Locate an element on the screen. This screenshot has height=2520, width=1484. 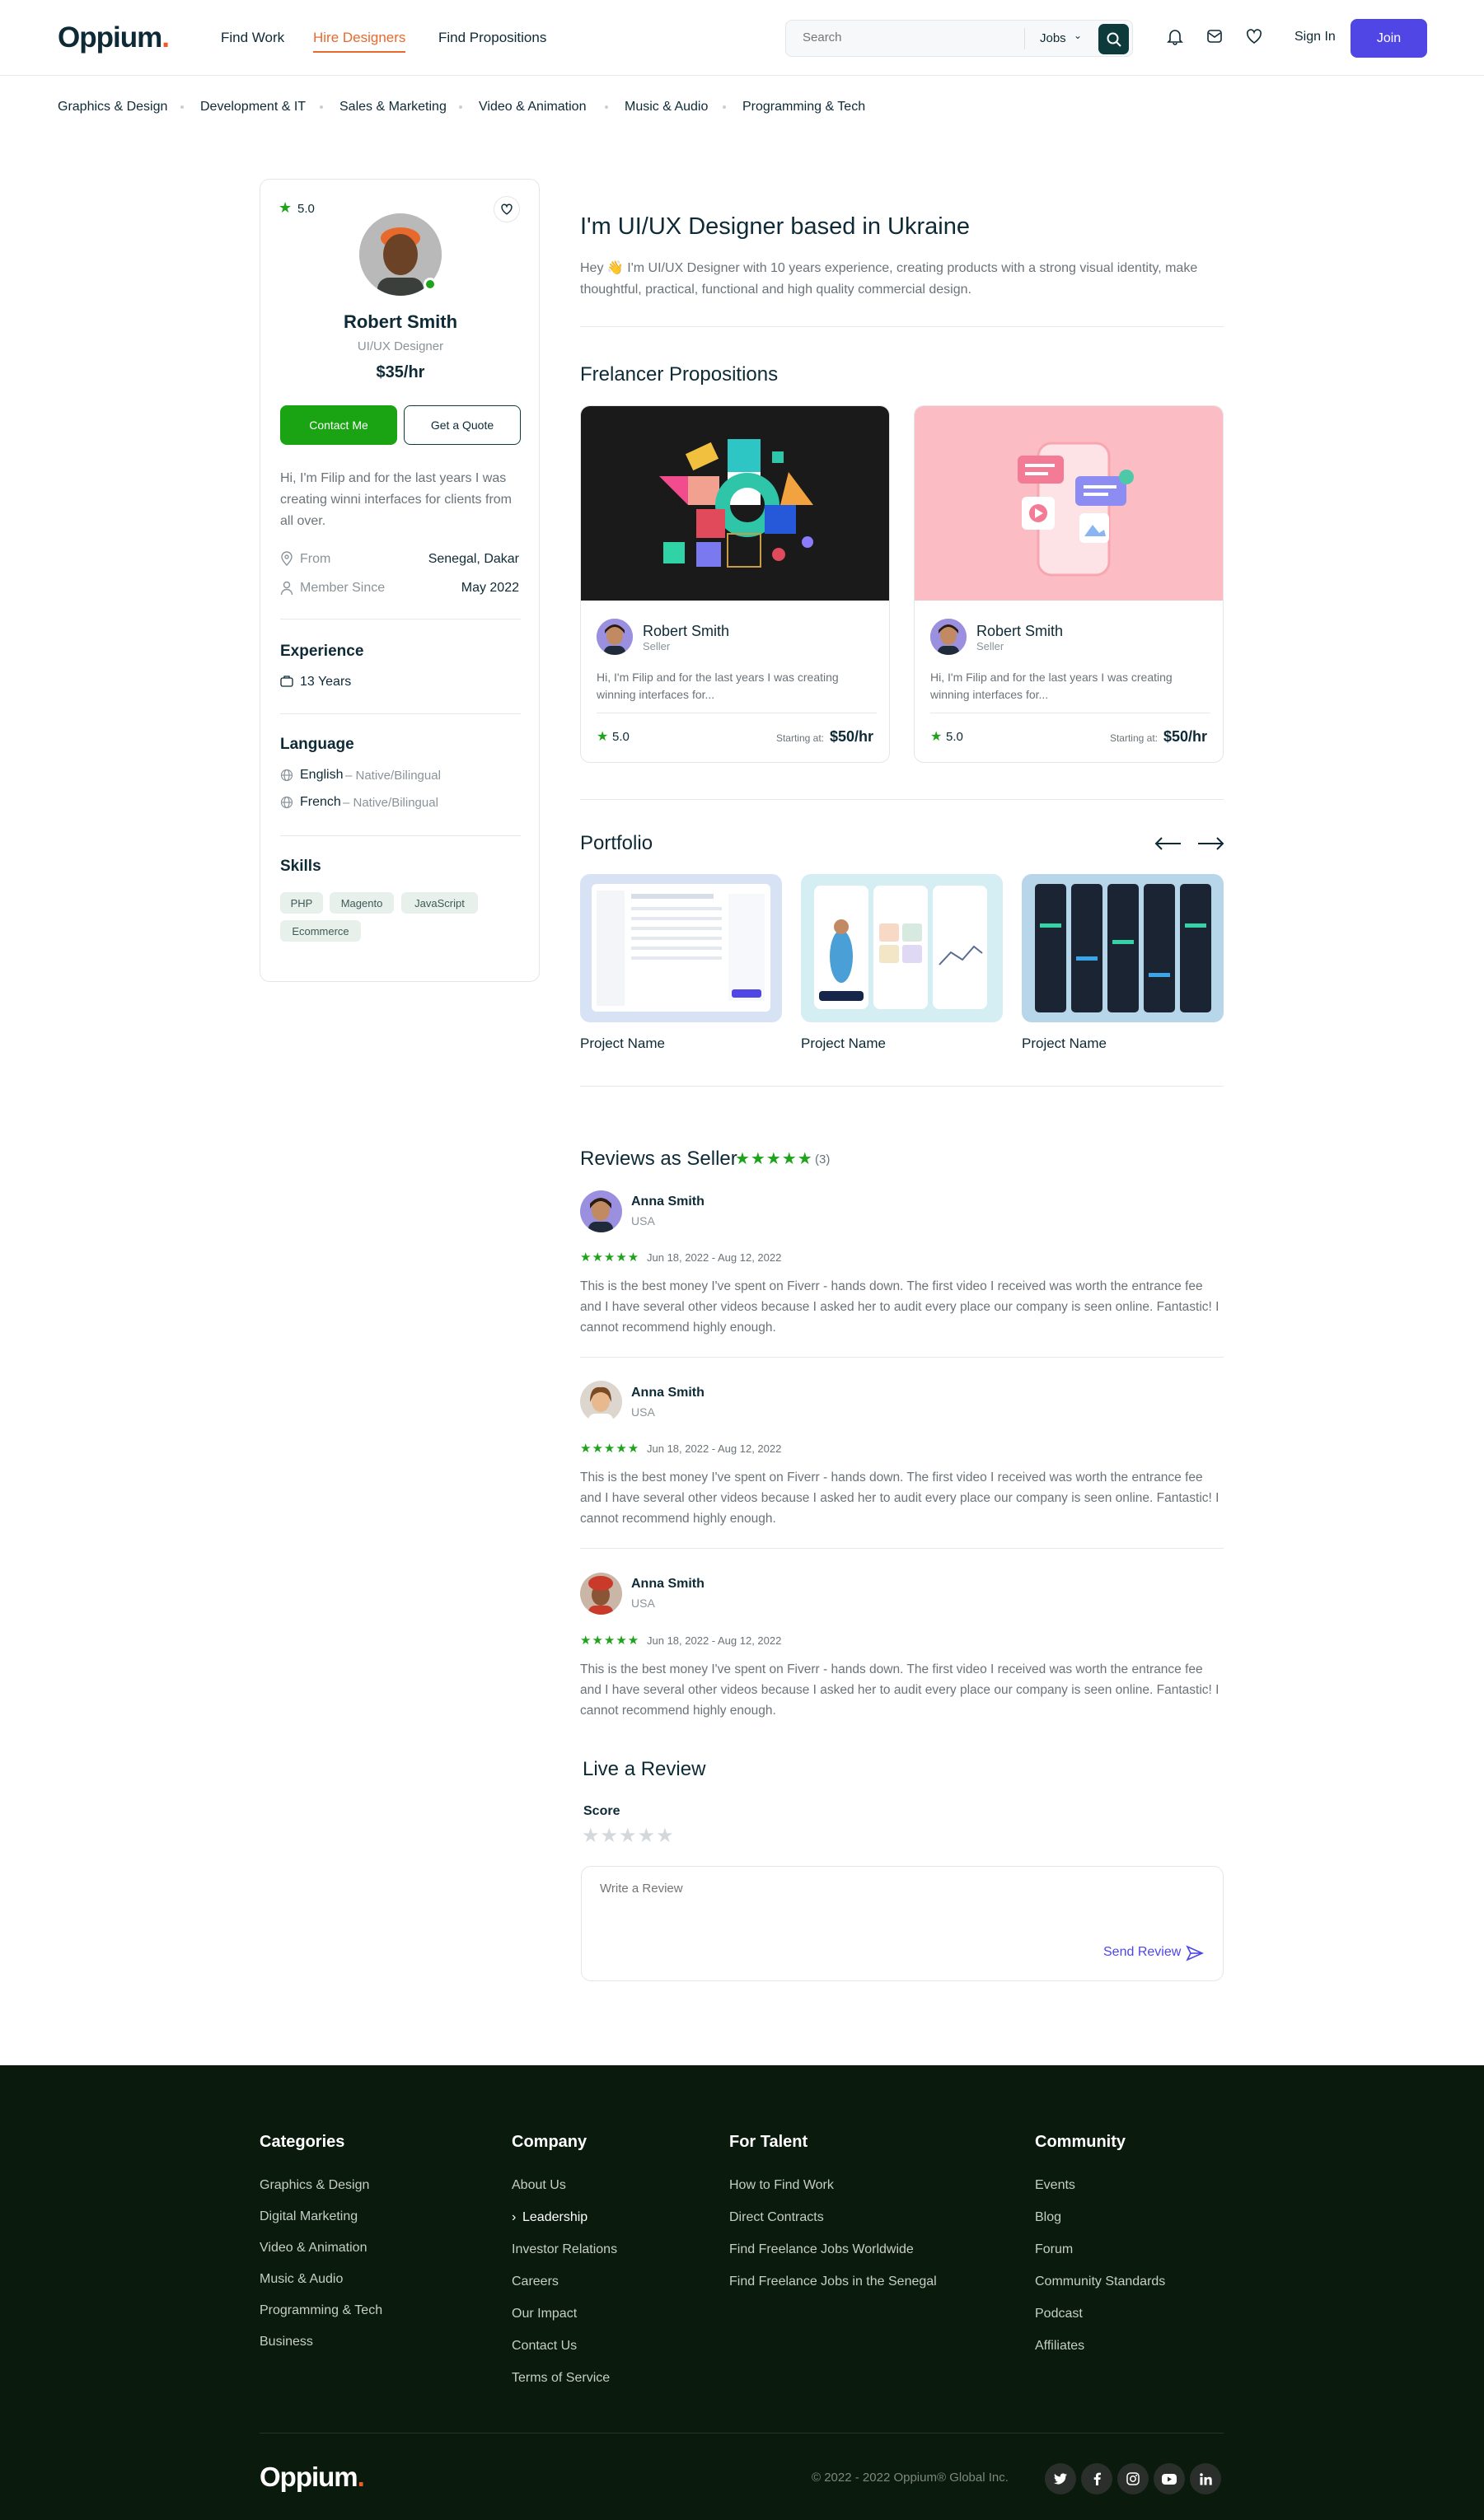
starting-at-label: Starting at: is located at coordinates (800, 738).